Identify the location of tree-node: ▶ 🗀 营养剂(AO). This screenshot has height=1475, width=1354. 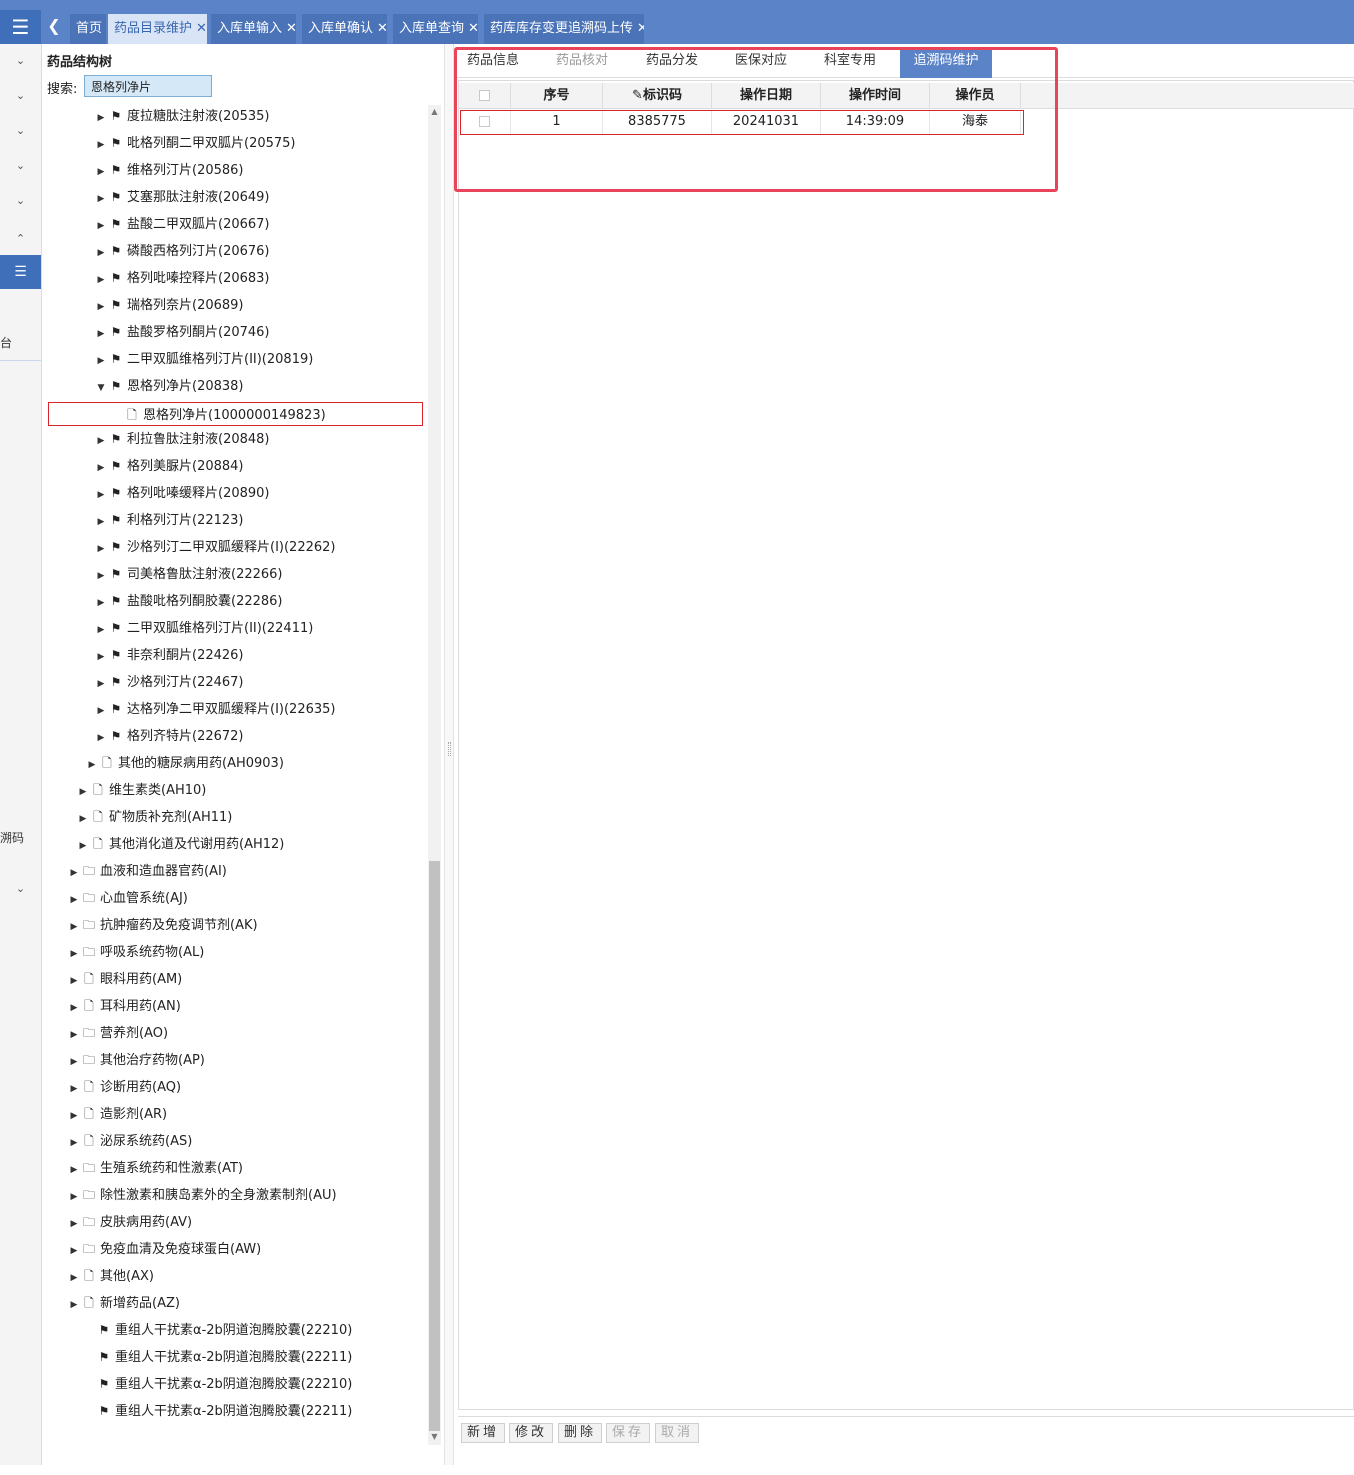
(118, 1034).